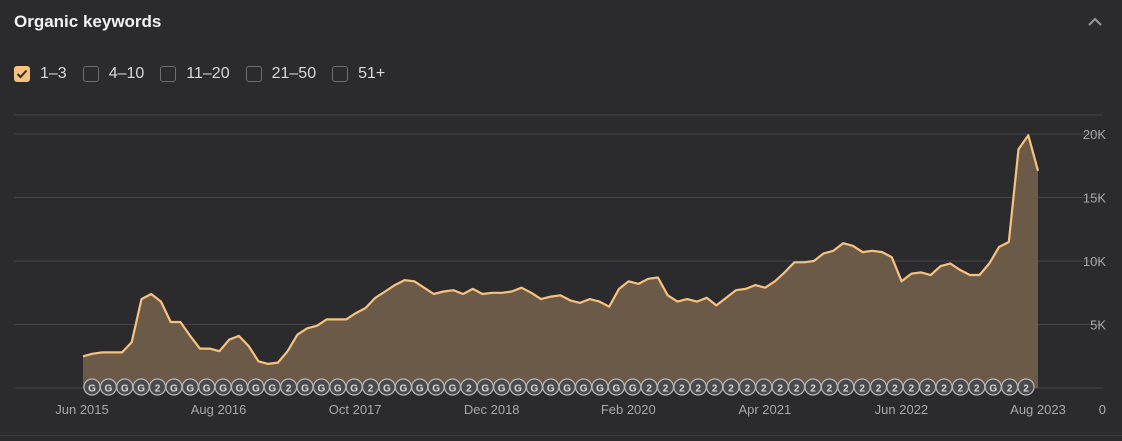 This screenshot has height=441, width=1122. Describe the element at coordinates (1094, 261) in the screenshot. I see `y-tick-label: 10K` at that location.